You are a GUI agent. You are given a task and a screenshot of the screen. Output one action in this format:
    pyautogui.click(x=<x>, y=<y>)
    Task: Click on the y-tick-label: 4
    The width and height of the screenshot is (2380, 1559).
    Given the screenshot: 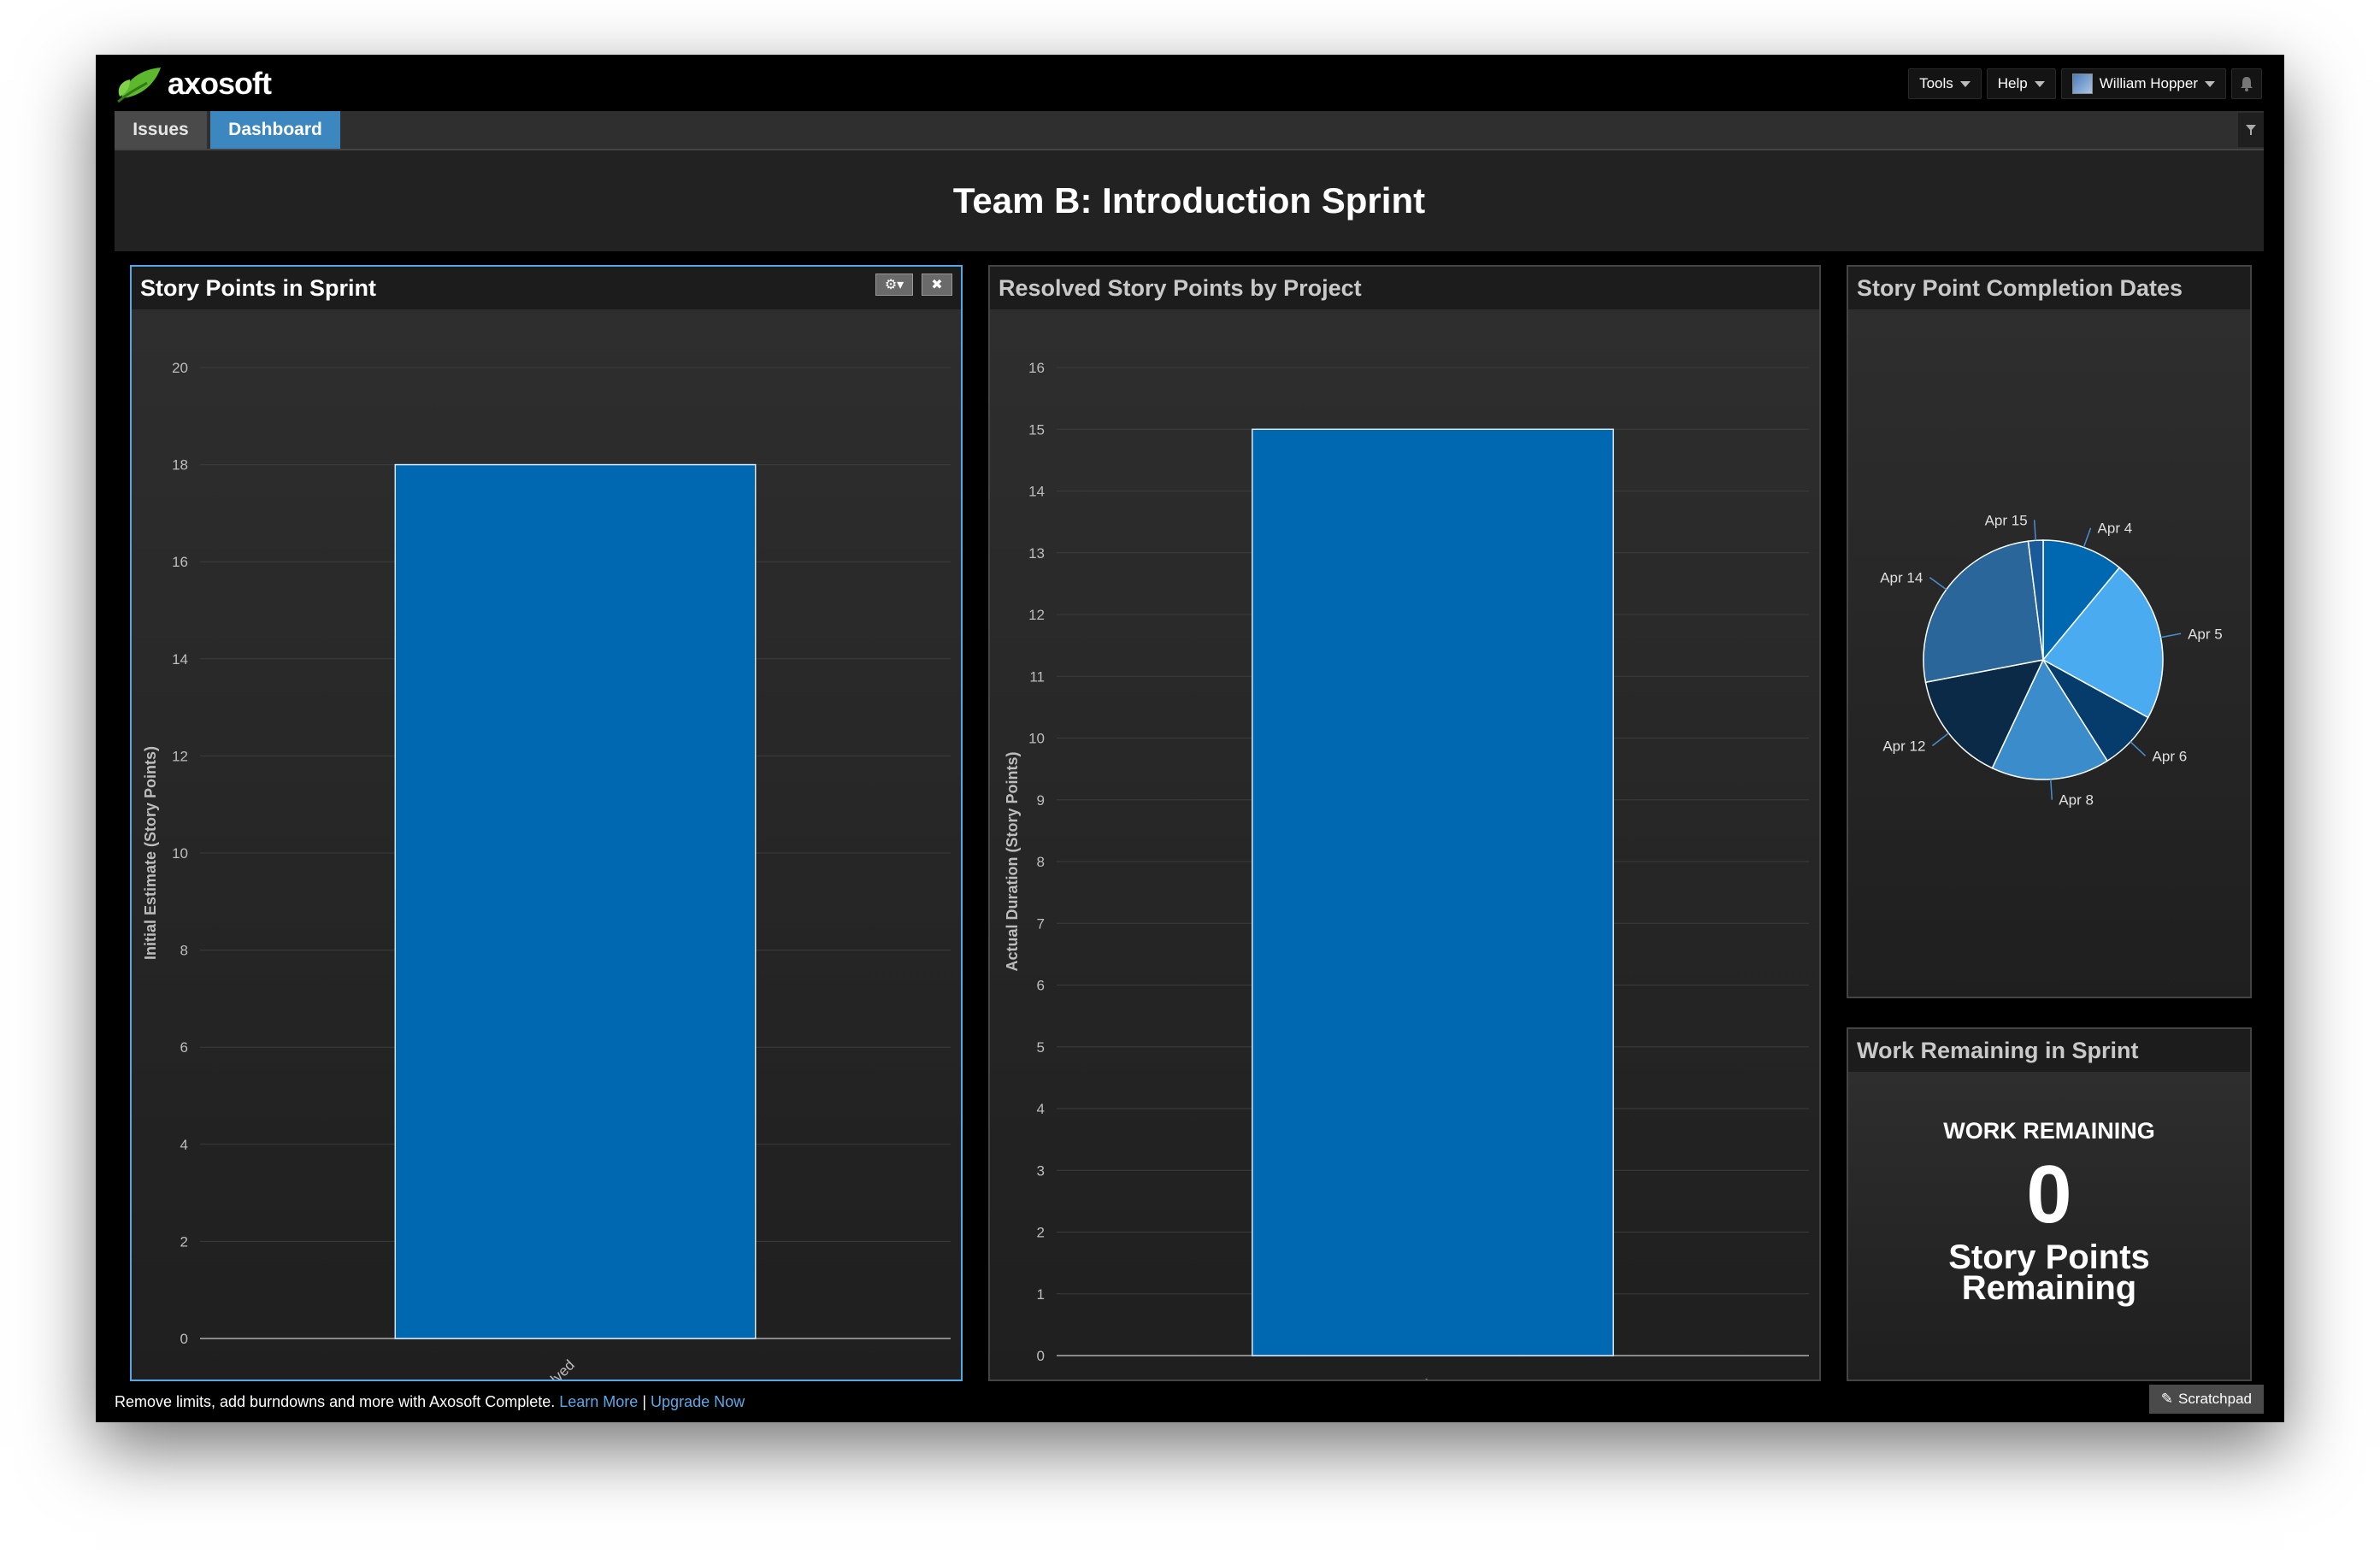 What is the action you would take?
    pyautogui.click(x=184, y=1145)
    